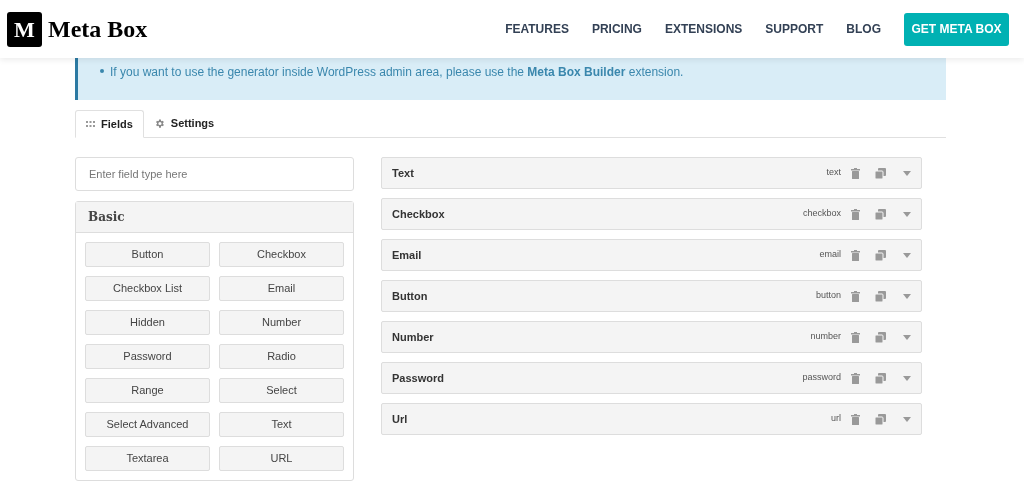  I want to click on field-type: email, so click(830, 255).